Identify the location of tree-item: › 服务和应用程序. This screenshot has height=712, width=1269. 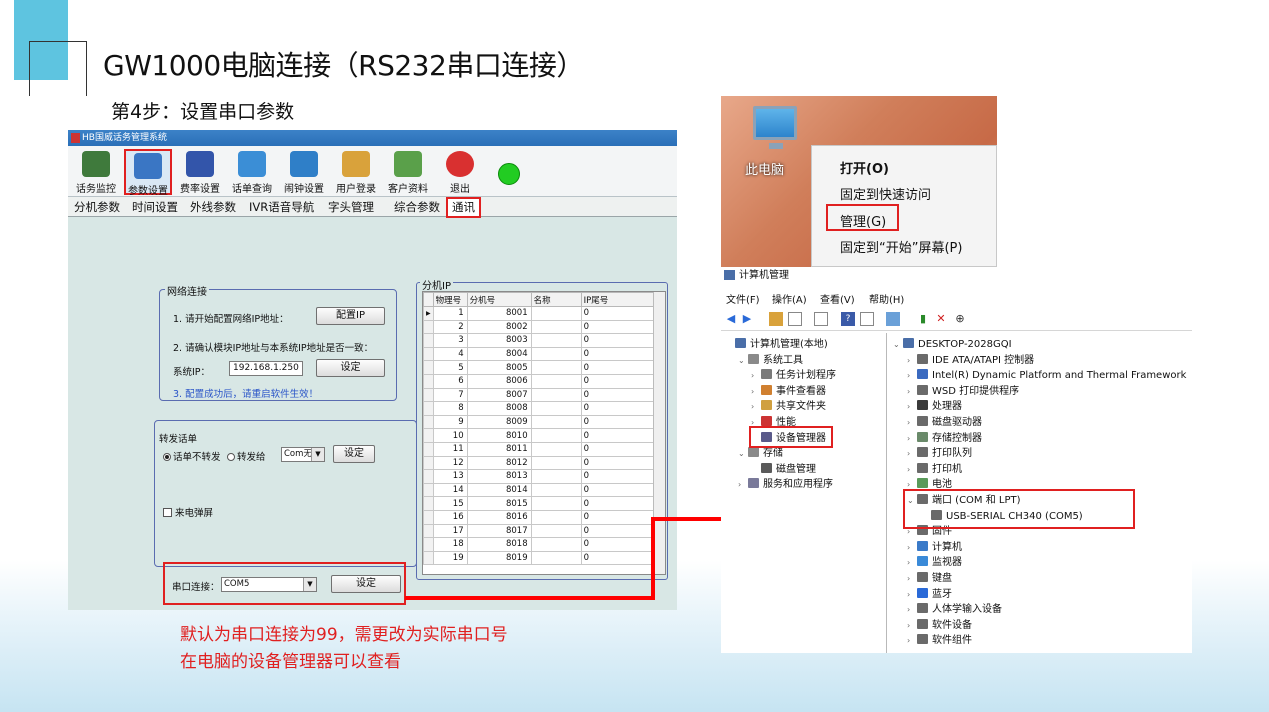
(785, 484).